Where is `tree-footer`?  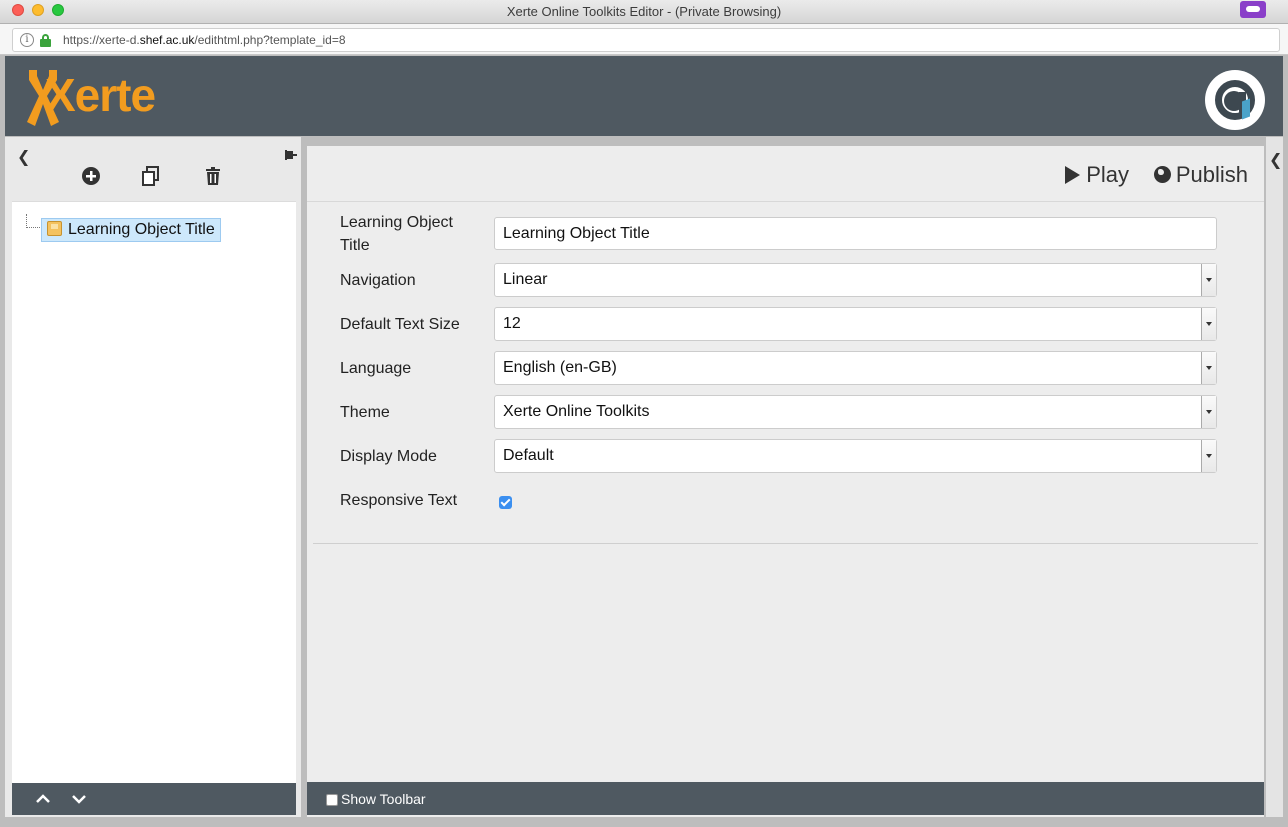 tree-footer is located at coordinates (154, 799).